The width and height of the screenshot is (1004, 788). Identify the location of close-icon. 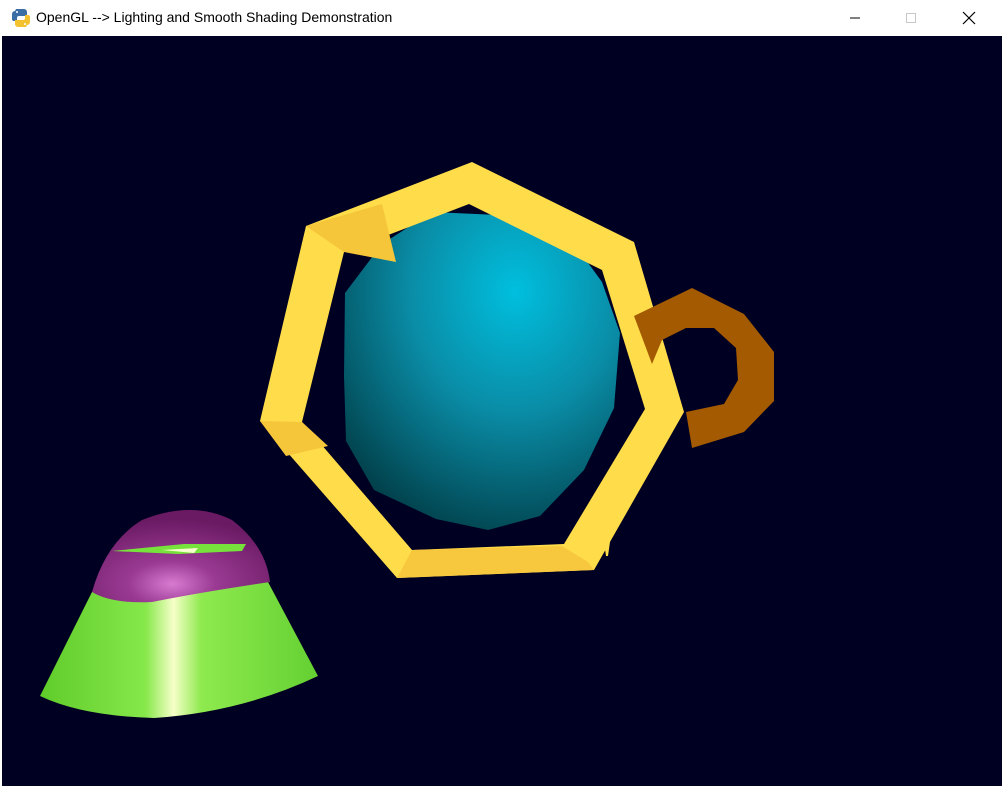
(969, 18).